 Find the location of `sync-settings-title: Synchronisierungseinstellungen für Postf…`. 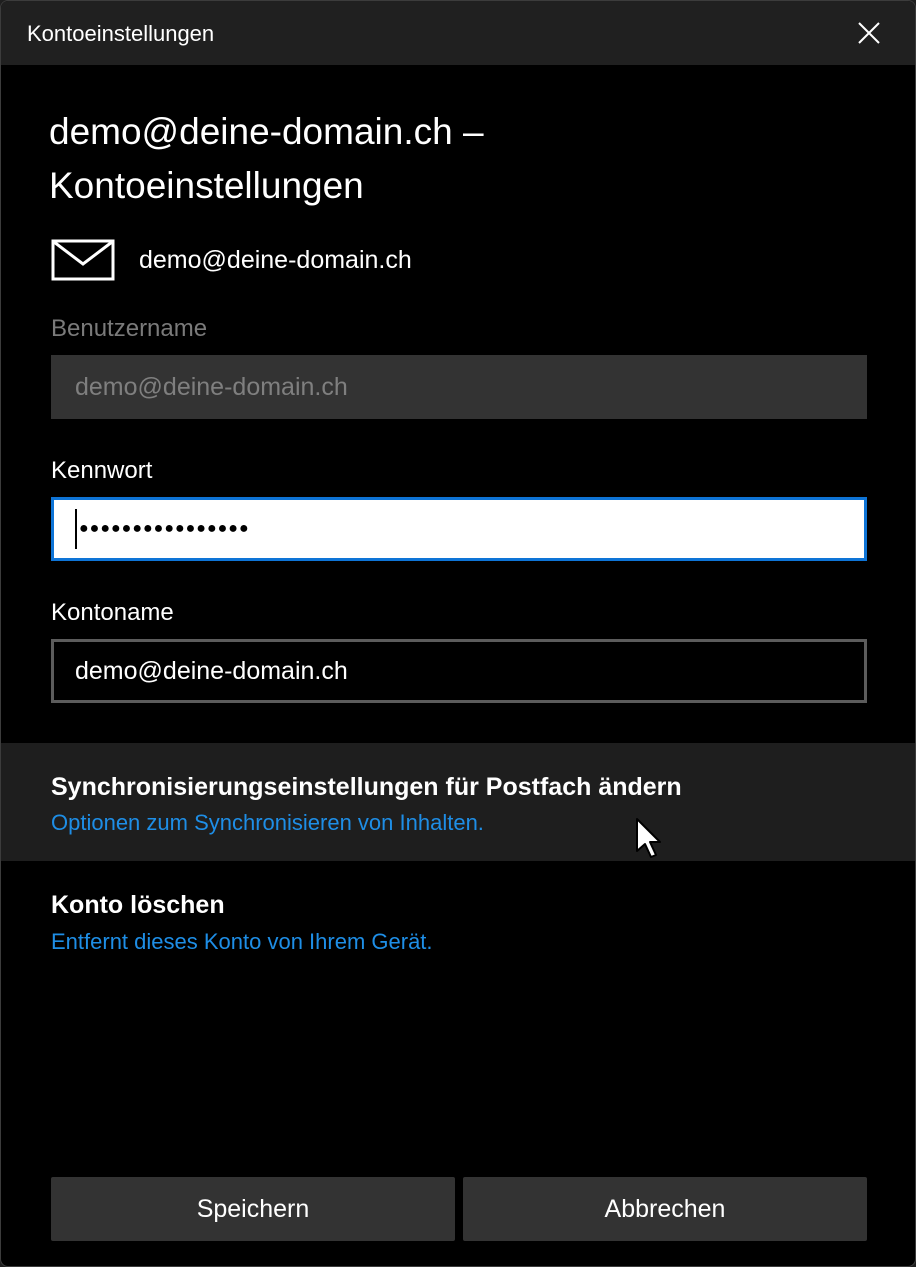

sync-settings-title: Synchronisierungseinstellungen für Postf… is located at coordinates (366, 787).